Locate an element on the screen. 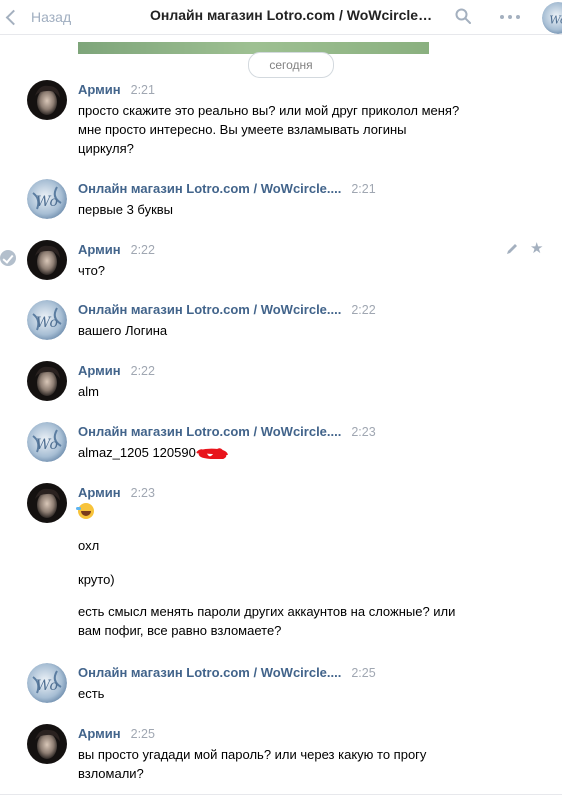 The width and height of the screenshot is (562, 798). message-item: Армин 2:22 alm is located at coordinates (281, 382).